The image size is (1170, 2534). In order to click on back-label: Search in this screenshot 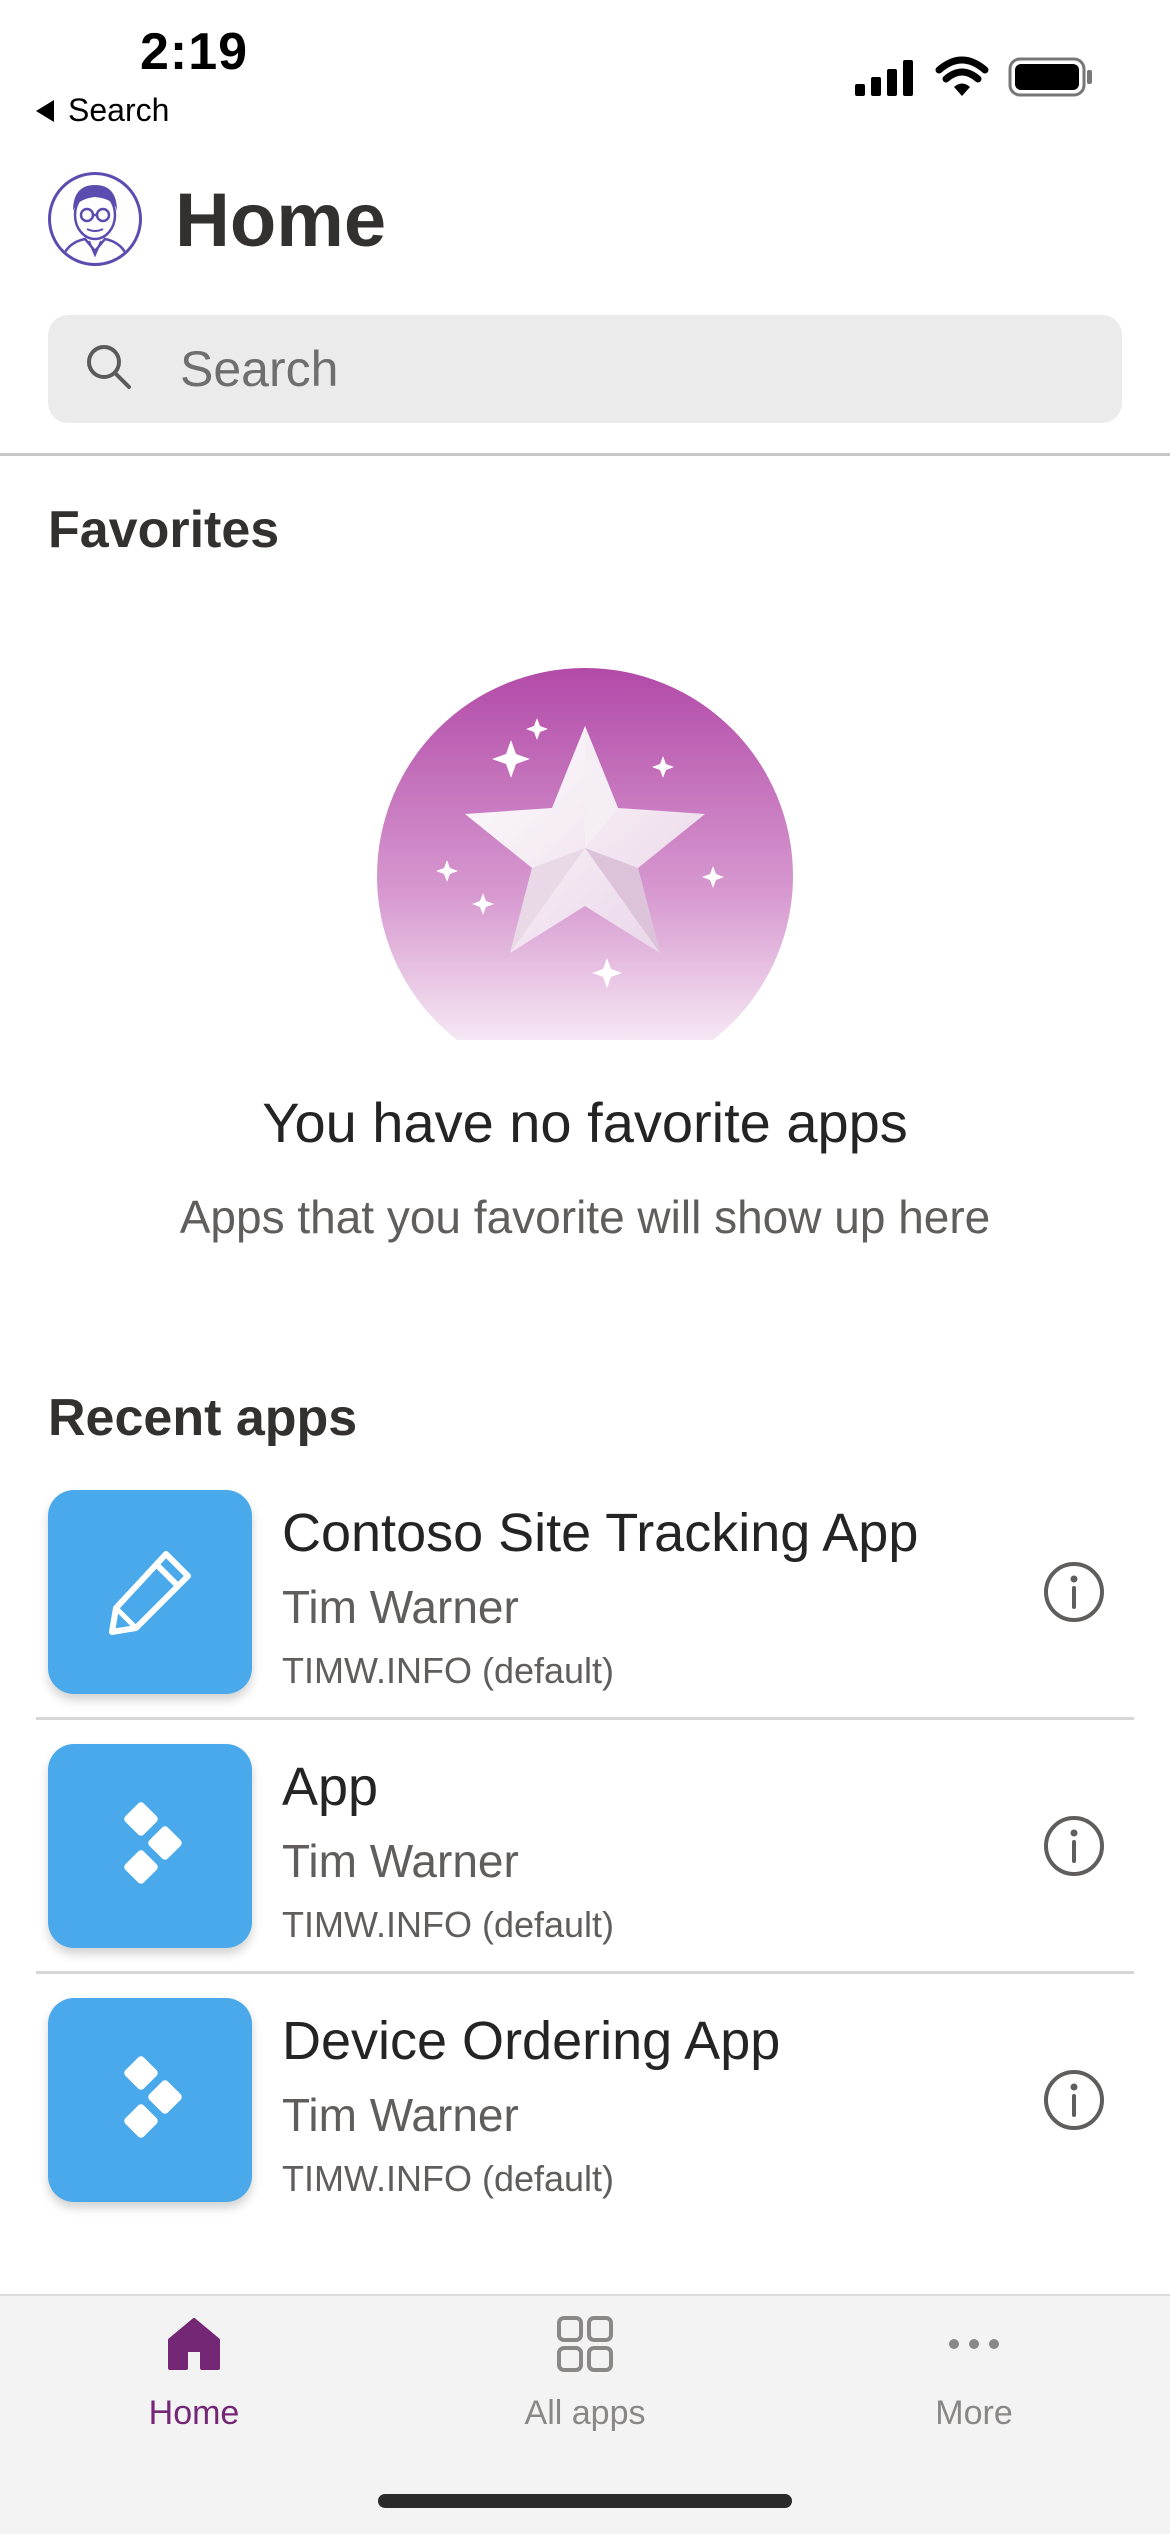, I will do `click(119, 110)`.